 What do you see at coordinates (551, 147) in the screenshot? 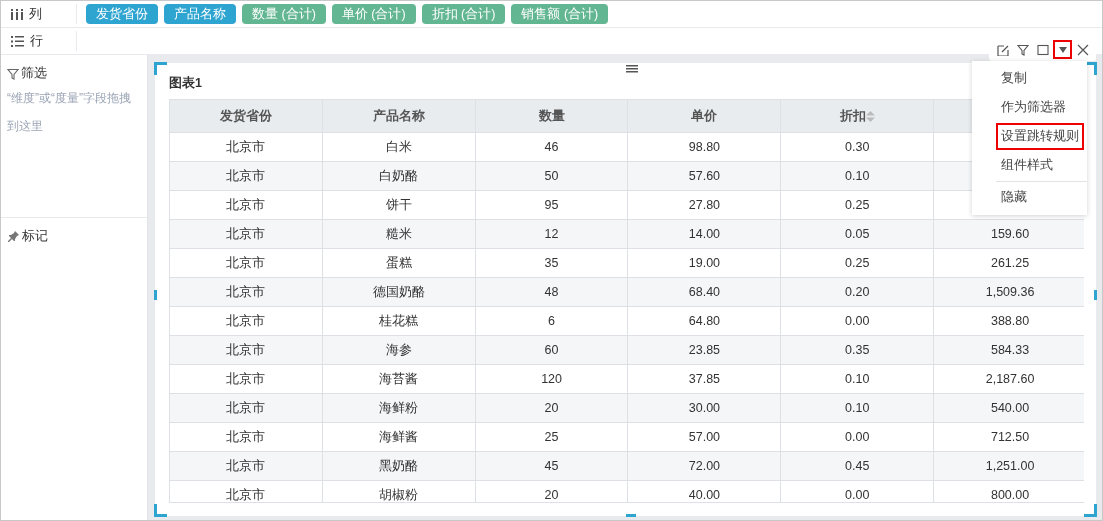
I see `table-cell: 46` at bounding box center [551, 147].